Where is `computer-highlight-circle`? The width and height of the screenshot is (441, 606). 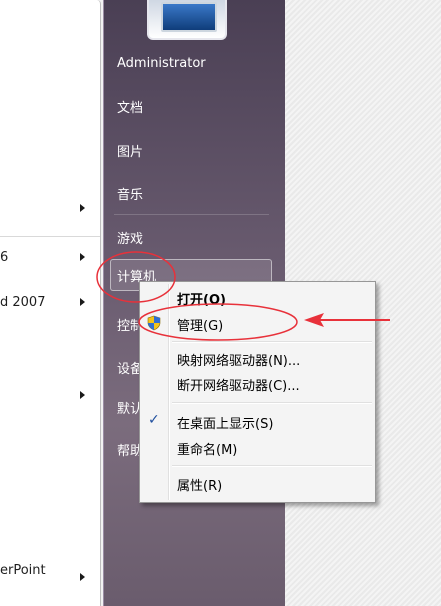 computer-highlight-circle is located at coordinates (136, 277).